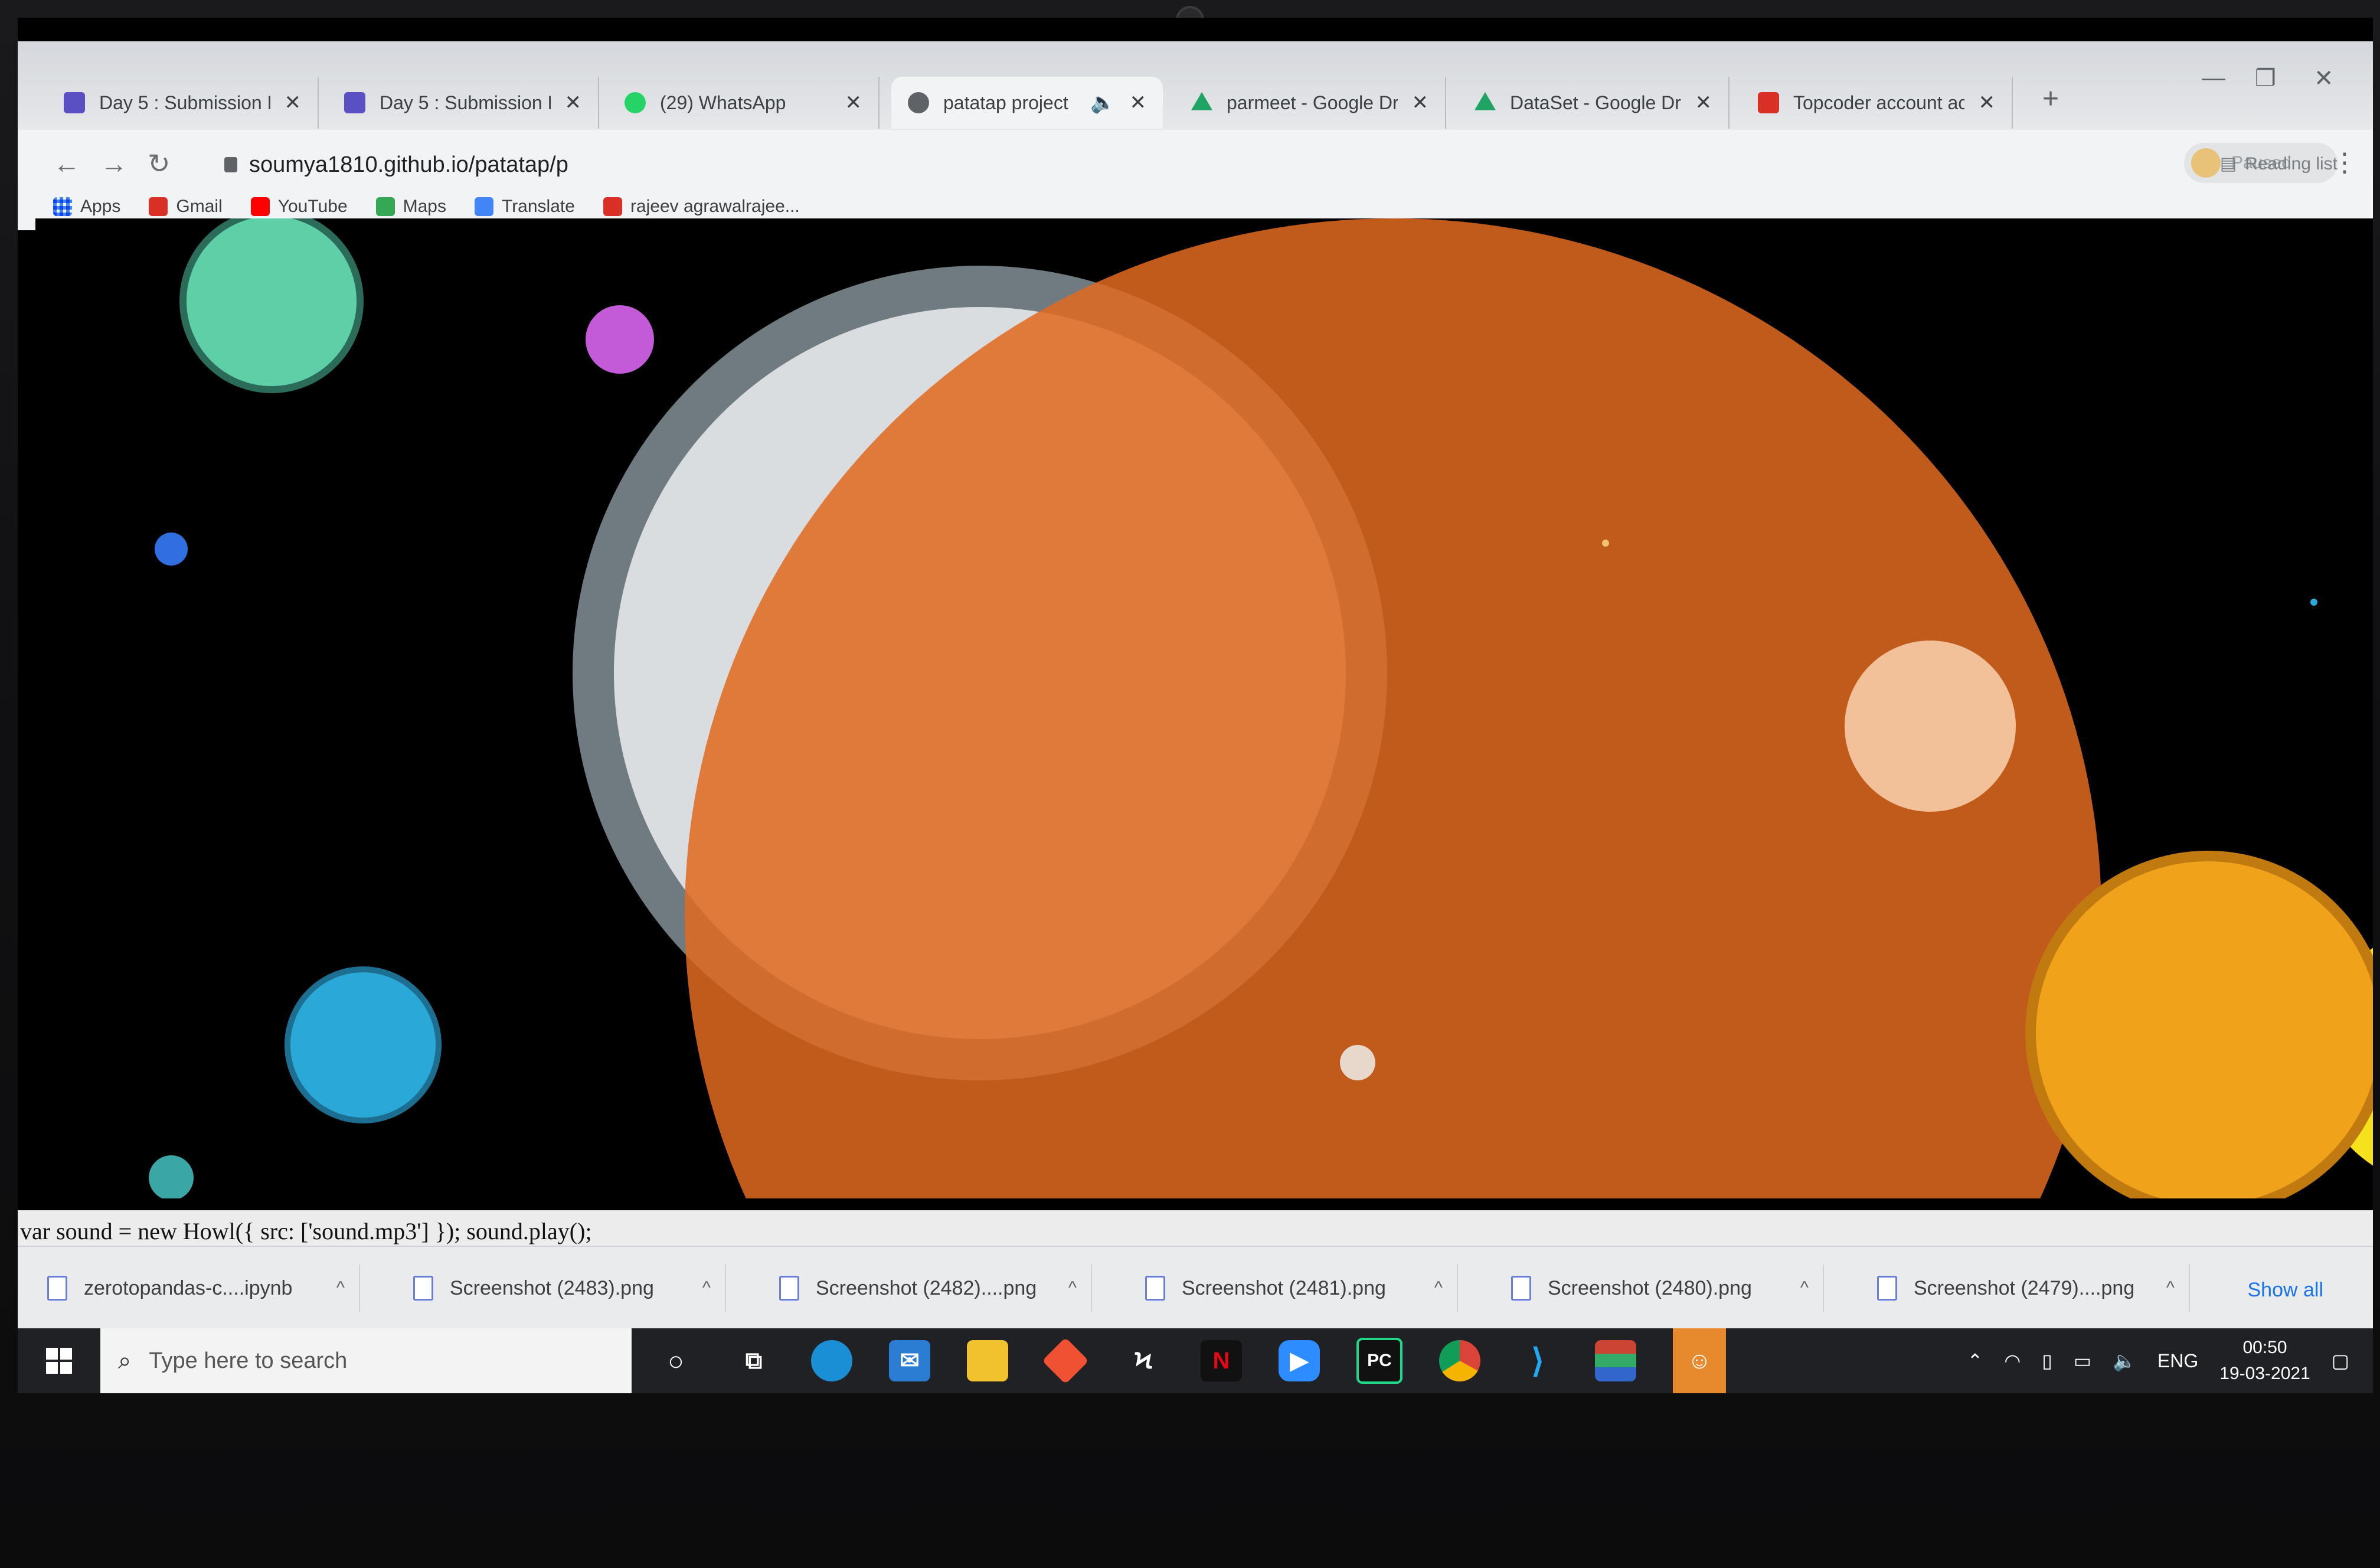 The height and width of the screenshot is (1568, 2380). I want to click on clock: 00:50 19-03-2021, so click(2264, 1361).